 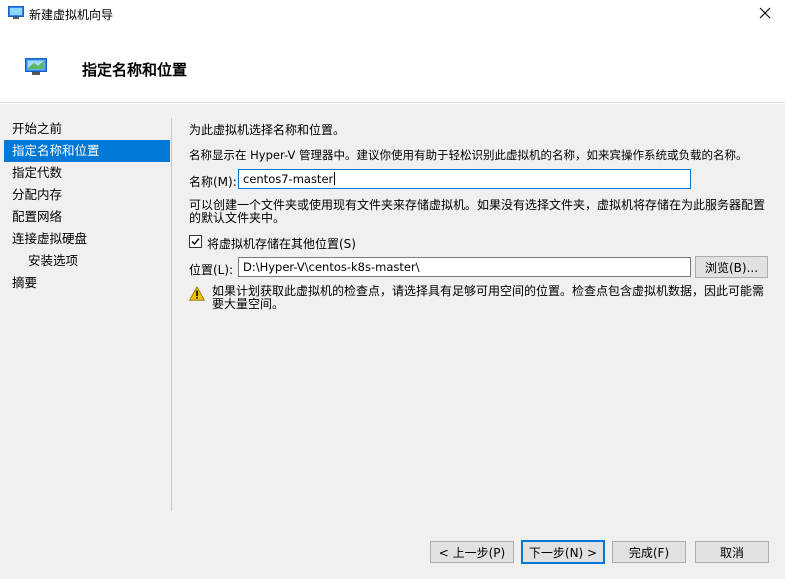 What do you see at coordinates (464, 179) in the screenshot?
I see `name-input: centos7-master` at bounding box center [464, 179].